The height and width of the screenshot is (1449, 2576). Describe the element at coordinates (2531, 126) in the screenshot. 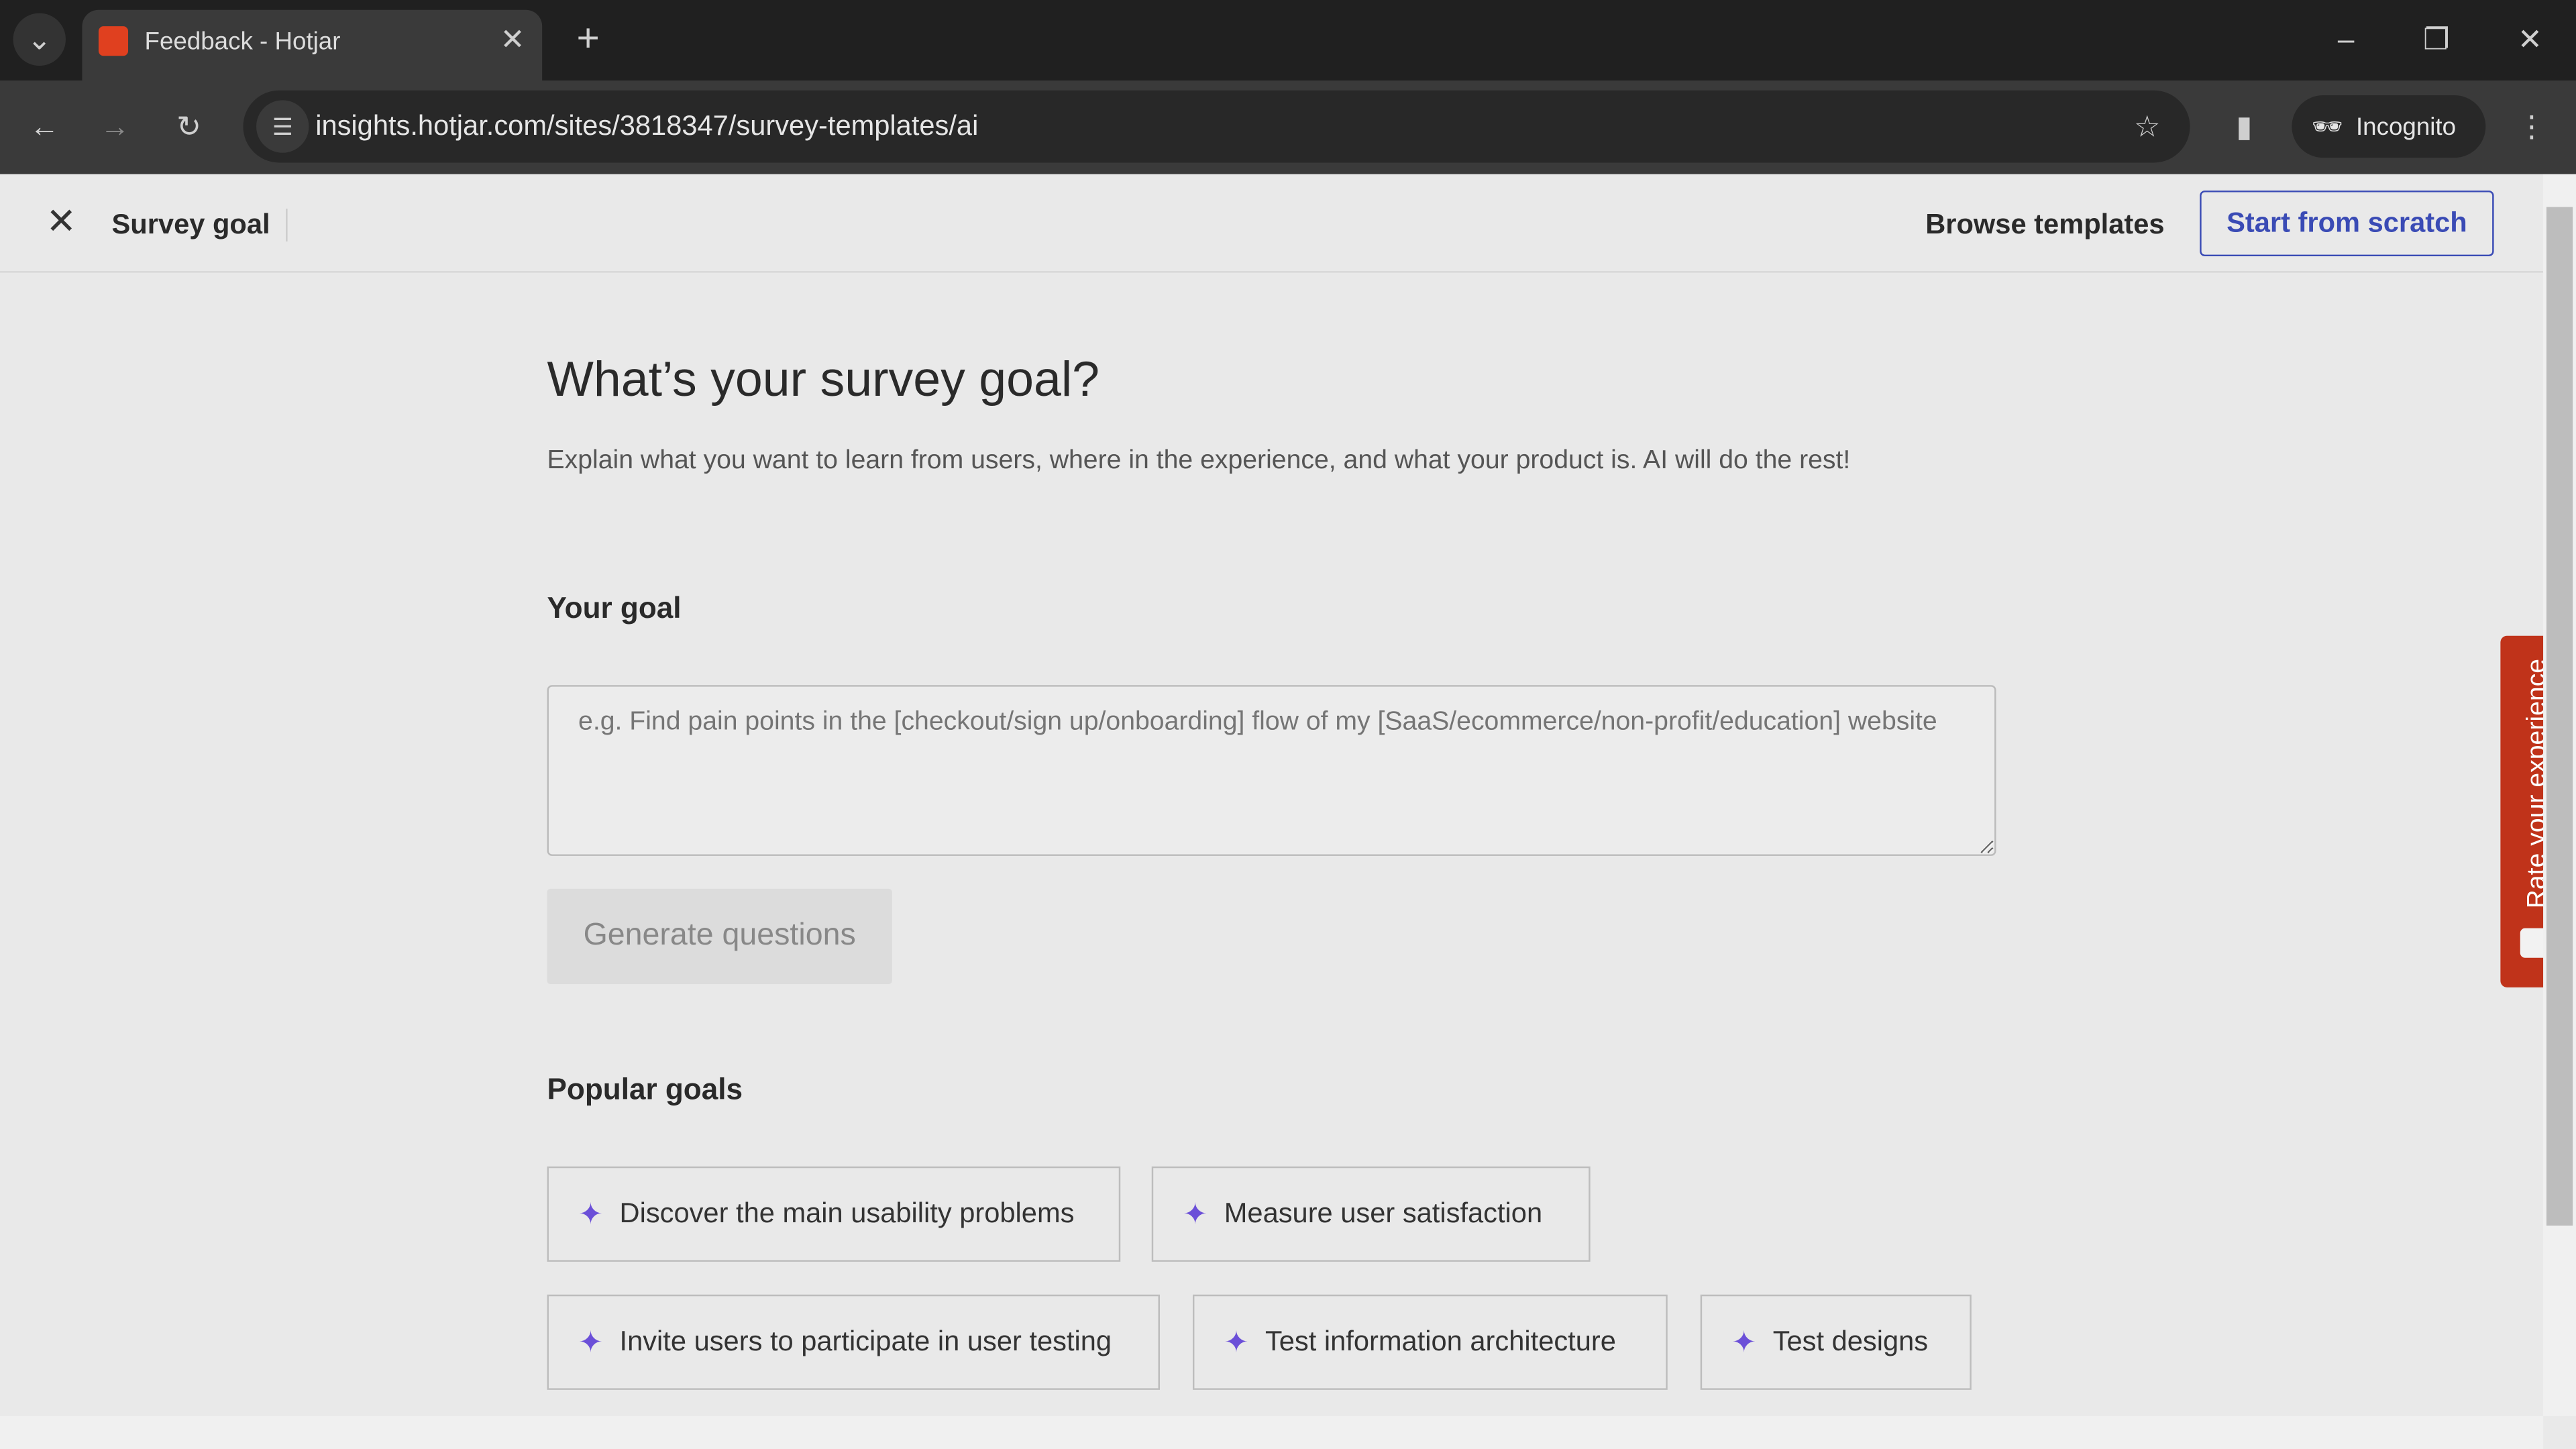

I see `menu-kebab-icon: ⋮` at that location.